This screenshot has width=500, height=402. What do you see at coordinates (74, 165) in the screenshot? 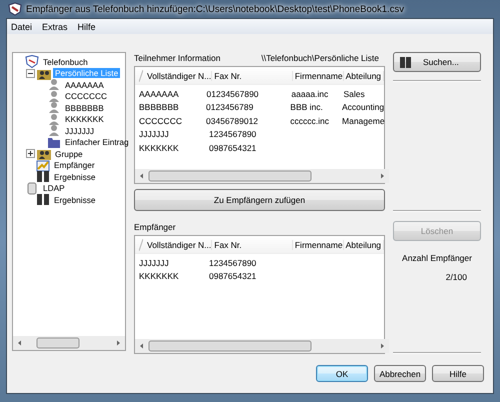
I see `tree-item: Empfänger` at bounding box center [74, 165].